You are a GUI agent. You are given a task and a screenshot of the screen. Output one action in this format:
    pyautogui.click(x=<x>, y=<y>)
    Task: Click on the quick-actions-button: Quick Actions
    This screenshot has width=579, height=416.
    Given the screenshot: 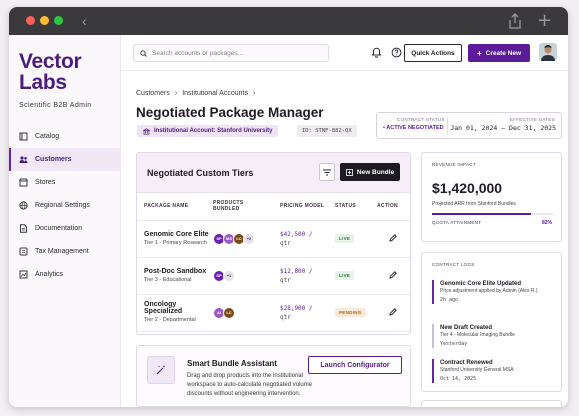 What is the action you would take?
    pyautogui.click(x=433, y=53)
    